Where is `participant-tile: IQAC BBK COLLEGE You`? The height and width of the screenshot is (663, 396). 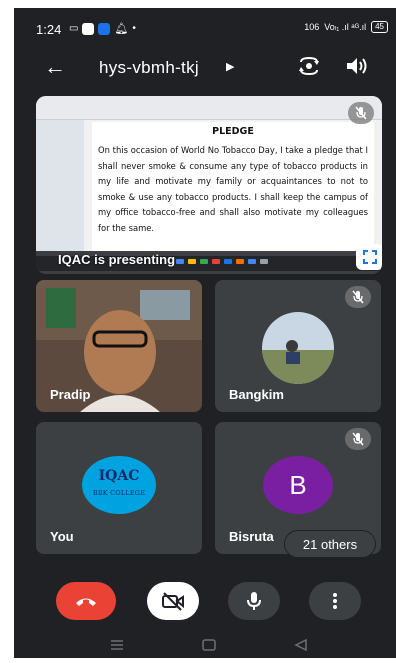 participant-tile: IQAC BBK COLLEGE You is located at coordinates (119, 488).